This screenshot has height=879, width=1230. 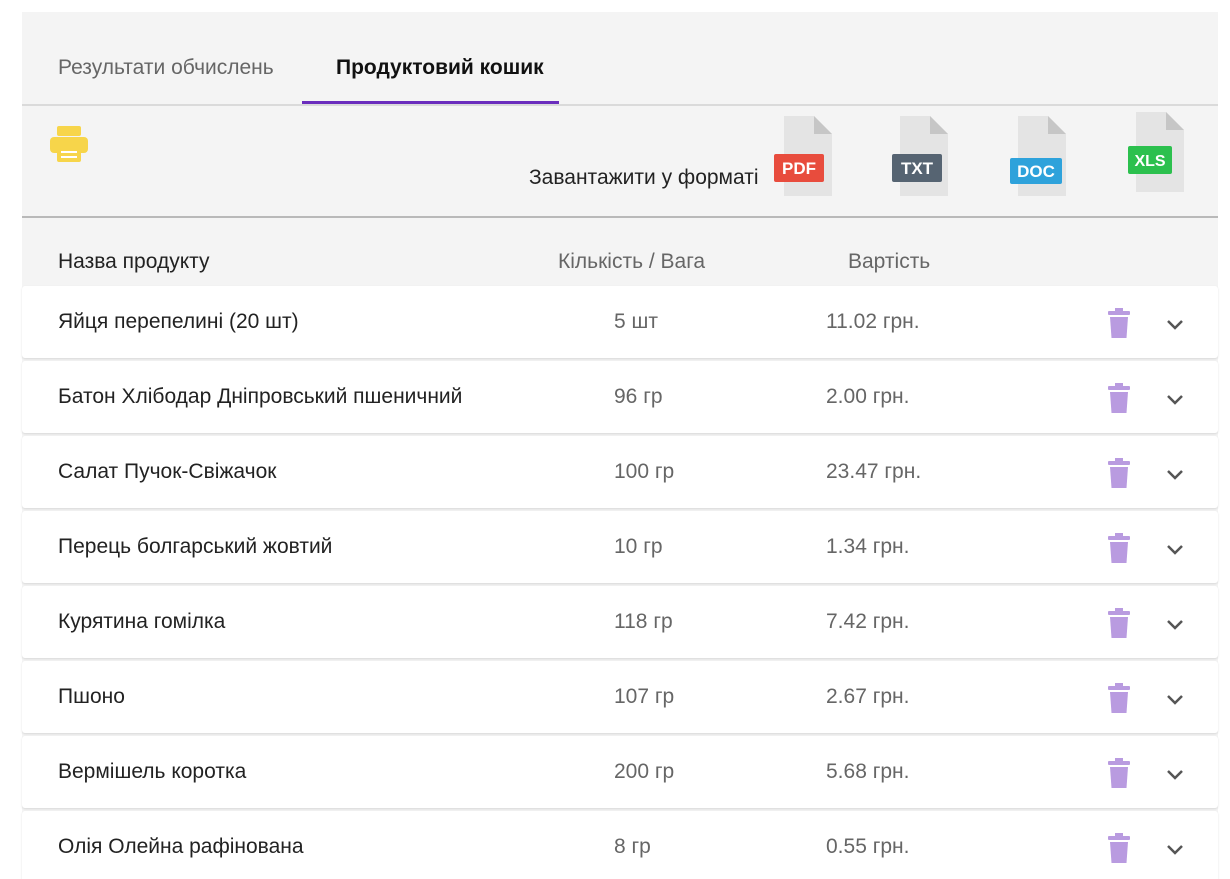 I want to click on product-cost: 5.68 грн., so click(x=868, y=771).